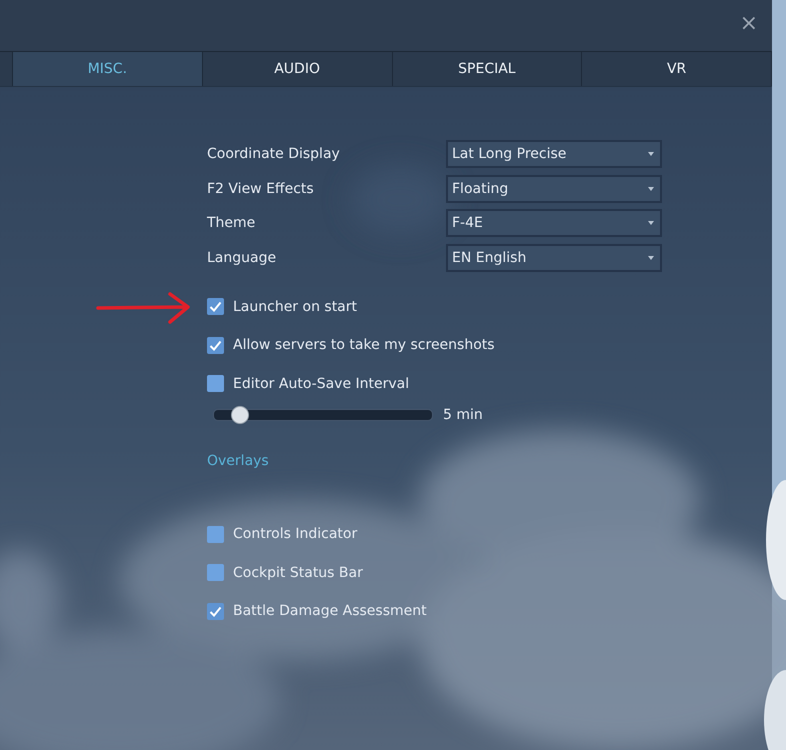 The height and width of the screenshot is (750, 786). What do you see at coordinates (231, 223) in the screenshot?
I see `setting-label: Theme` at bounding box center [231, 223].